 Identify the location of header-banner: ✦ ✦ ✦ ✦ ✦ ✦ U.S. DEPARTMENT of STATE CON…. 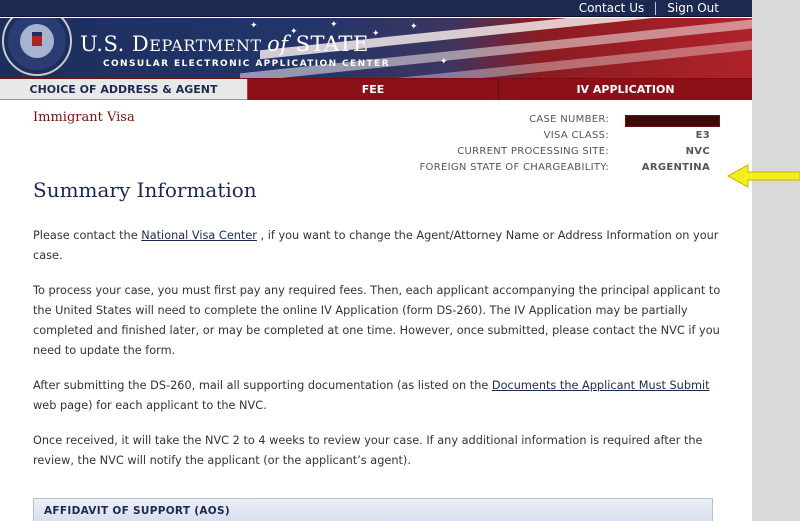
(376, 48).